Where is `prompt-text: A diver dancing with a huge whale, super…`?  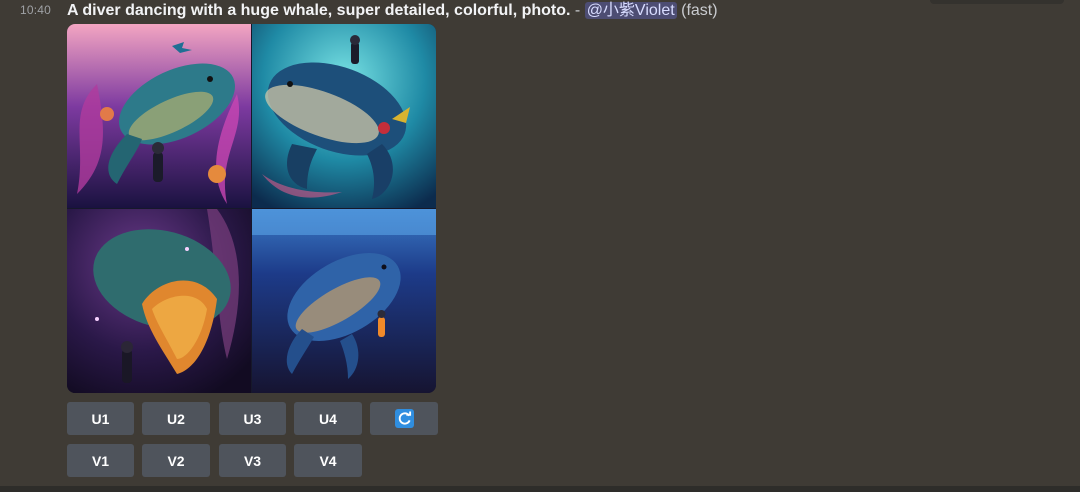
prompt-text: A diver dancing with a huge whale, super… is located at coordinates (319, 10).